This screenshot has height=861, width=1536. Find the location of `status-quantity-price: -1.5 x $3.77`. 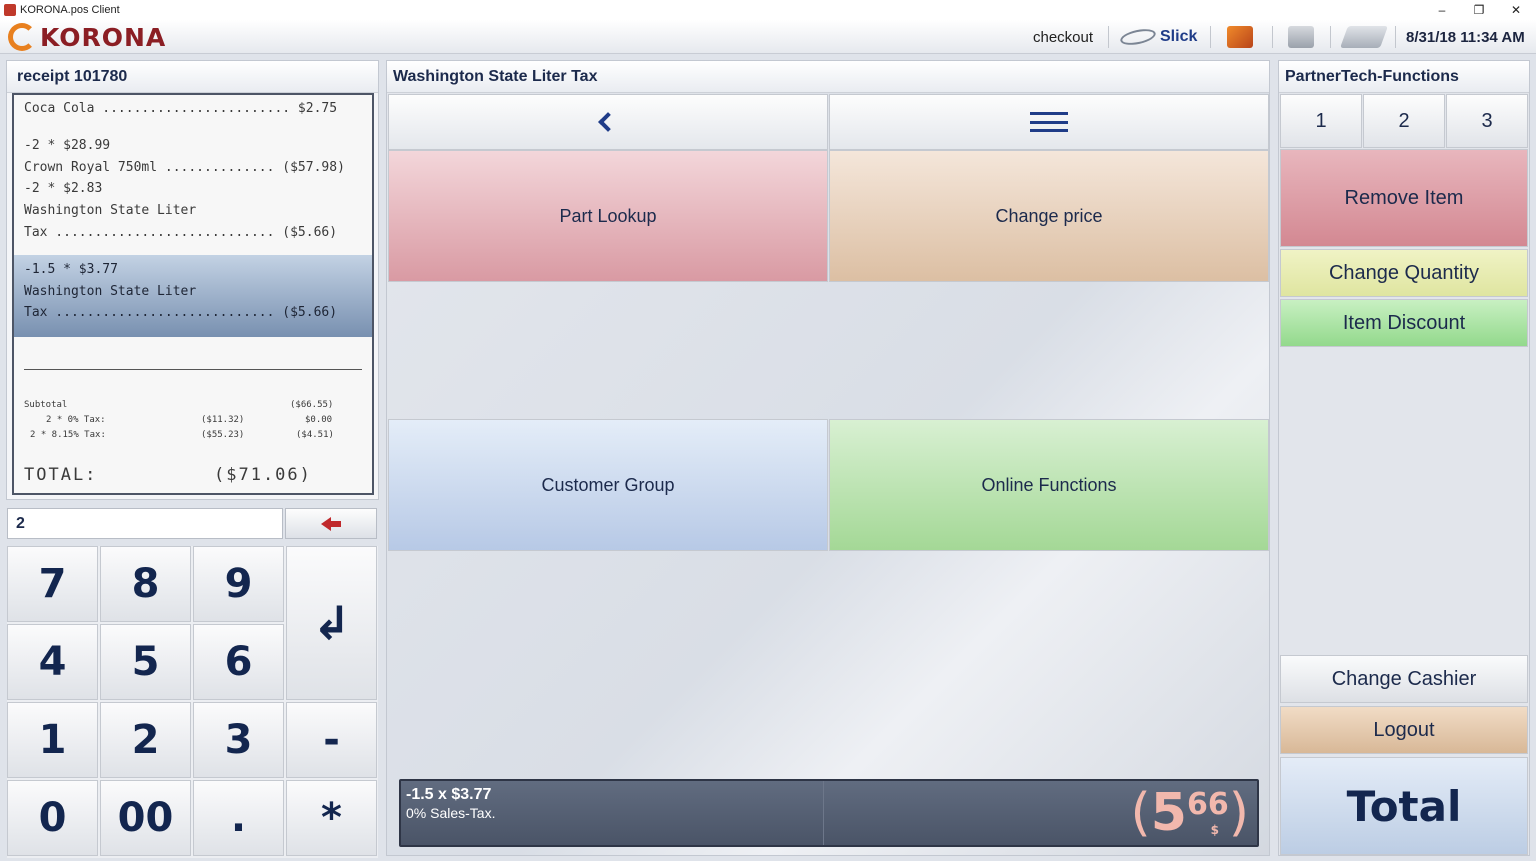

status-quantity-price: -1.5 x $3.77 is located at coordinates (449, 794).